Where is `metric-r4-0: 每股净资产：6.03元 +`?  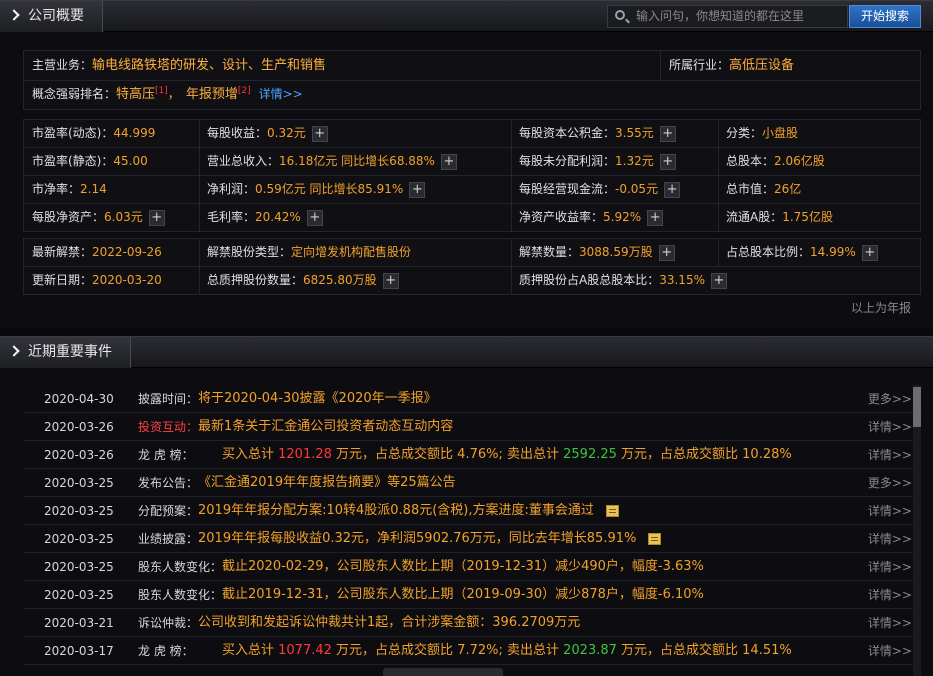
metric-r4-0: 每股净资产：6.03元 + is located at coordinates (98, 217).